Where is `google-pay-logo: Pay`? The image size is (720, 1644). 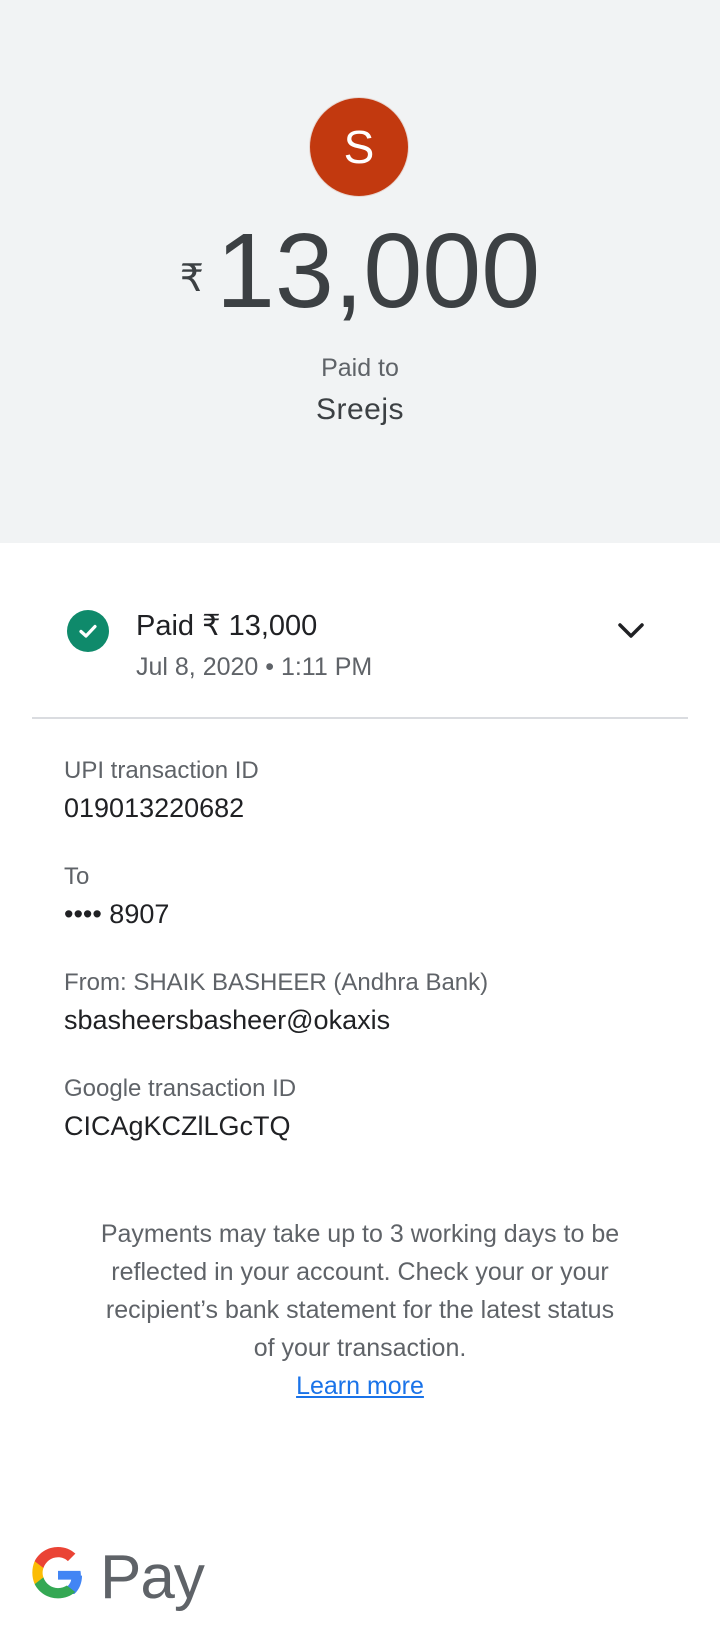
google-pay-logo: Pay is located at coordinates (117, 1577).